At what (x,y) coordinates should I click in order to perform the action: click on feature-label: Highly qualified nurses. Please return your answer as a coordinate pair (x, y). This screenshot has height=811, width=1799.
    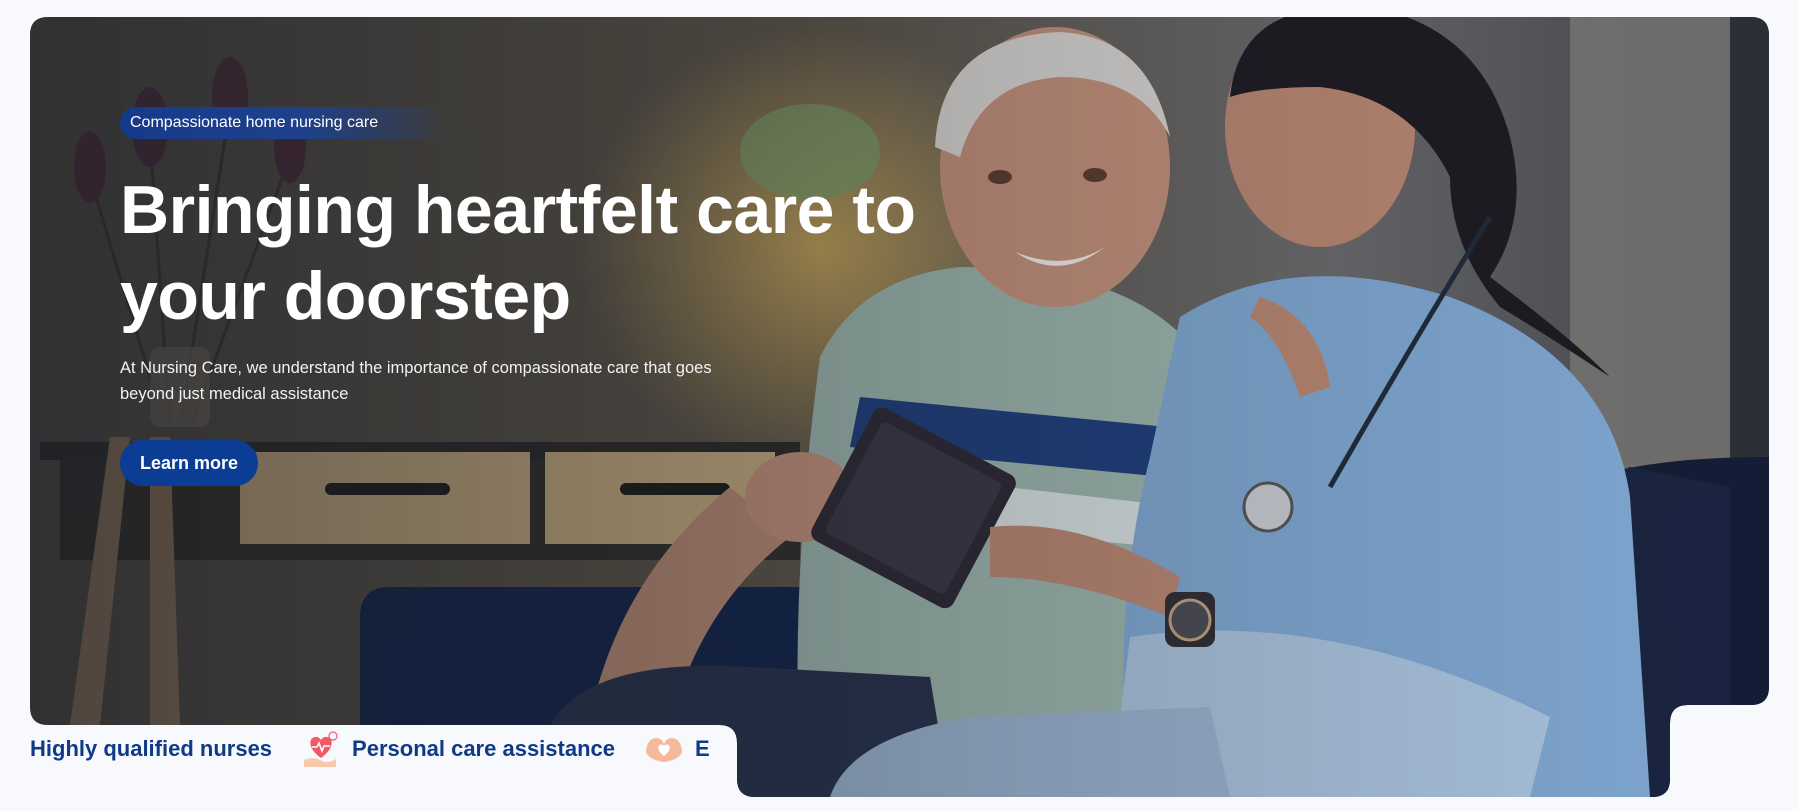
    Looking at the image, I should click on (151, 748).